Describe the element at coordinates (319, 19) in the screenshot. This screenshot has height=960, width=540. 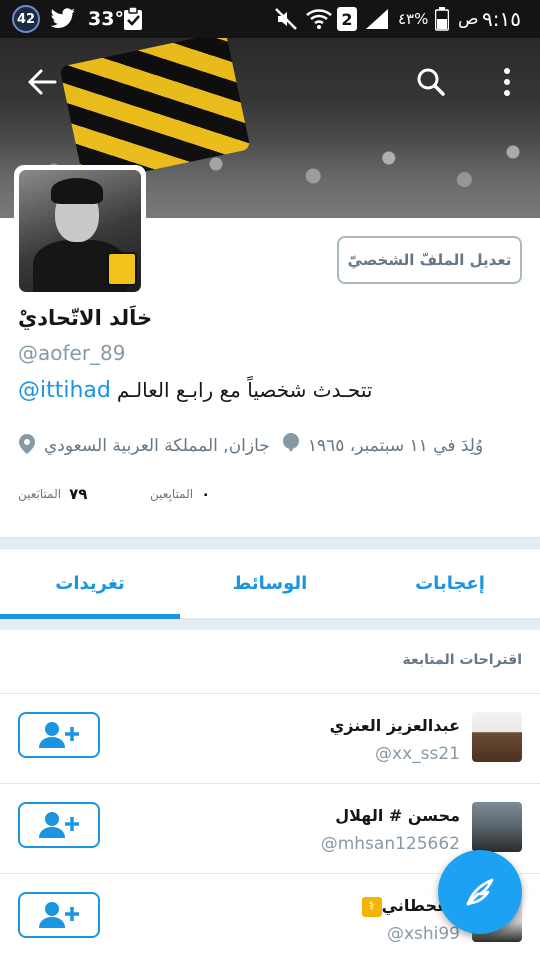
I see `wifi-icon` at that location.